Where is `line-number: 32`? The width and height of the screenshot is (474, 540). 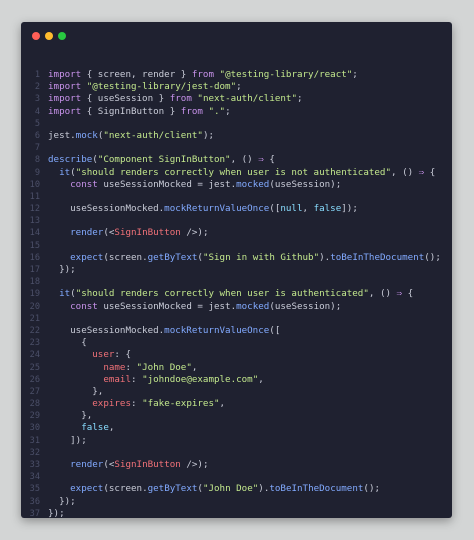
line-number: 32 is located at coordinates (34, 452).